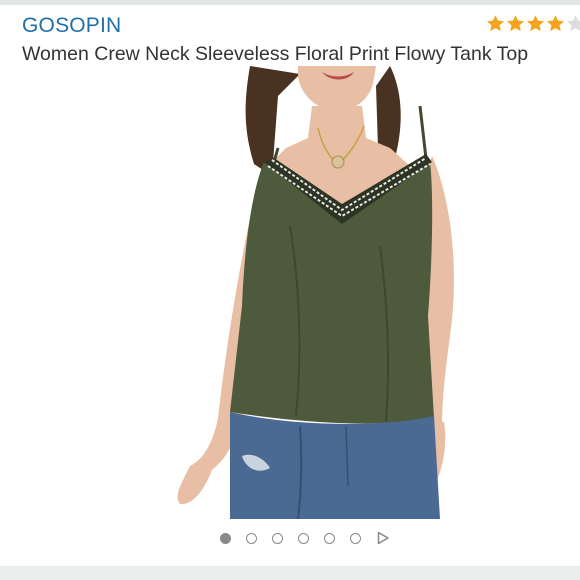 This screenshot has height=580, width=580. I want to click on image-carousel-pagination, so click(305, 538).